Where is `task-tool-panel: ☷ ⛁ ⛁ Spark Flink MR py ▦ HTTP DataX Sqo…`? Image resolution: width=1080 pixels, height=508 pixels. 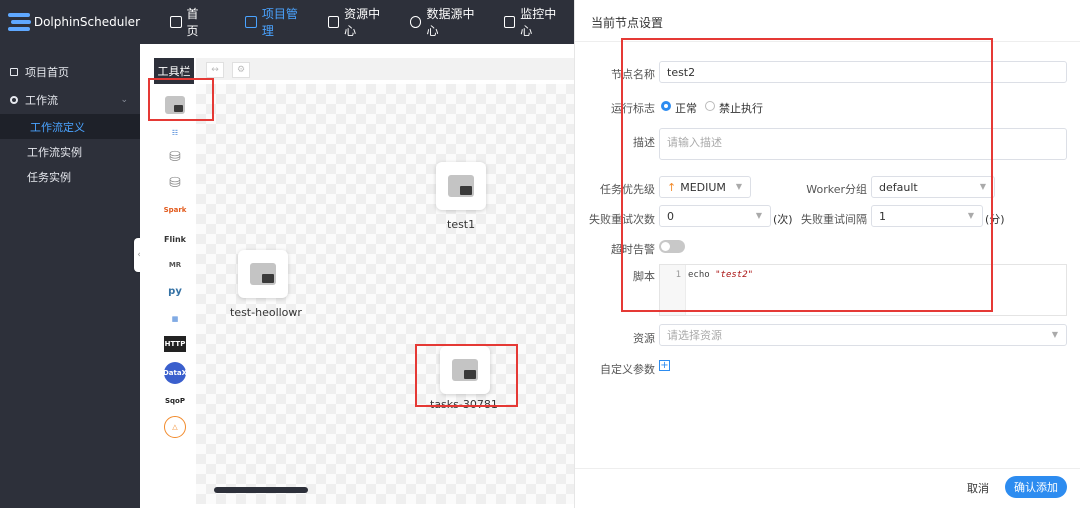 task-tool-panel: ☷ ⛁ ⛁ Spark Flink MR py ▦ HTTP DataX Sqo… is located at coordinates (174, 296).